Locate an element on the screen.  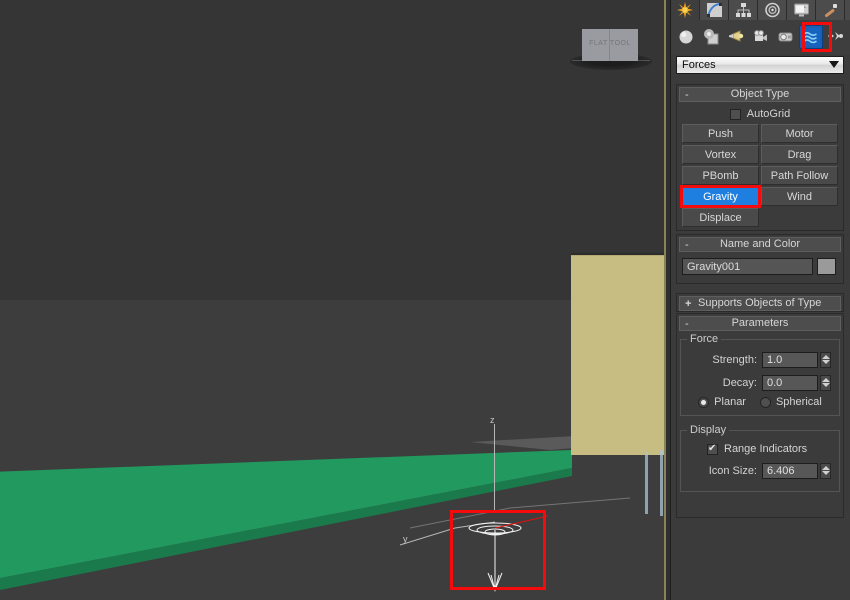
spherical-radio is located at coordinates (765, 402).